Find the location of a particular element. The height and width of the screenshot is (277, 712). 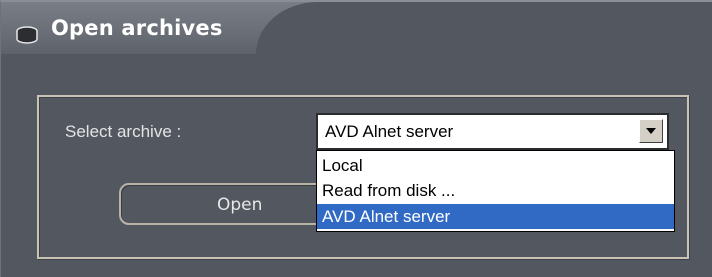

archive-combobox: AVD Alnet server is located at coordinates (492, 131).